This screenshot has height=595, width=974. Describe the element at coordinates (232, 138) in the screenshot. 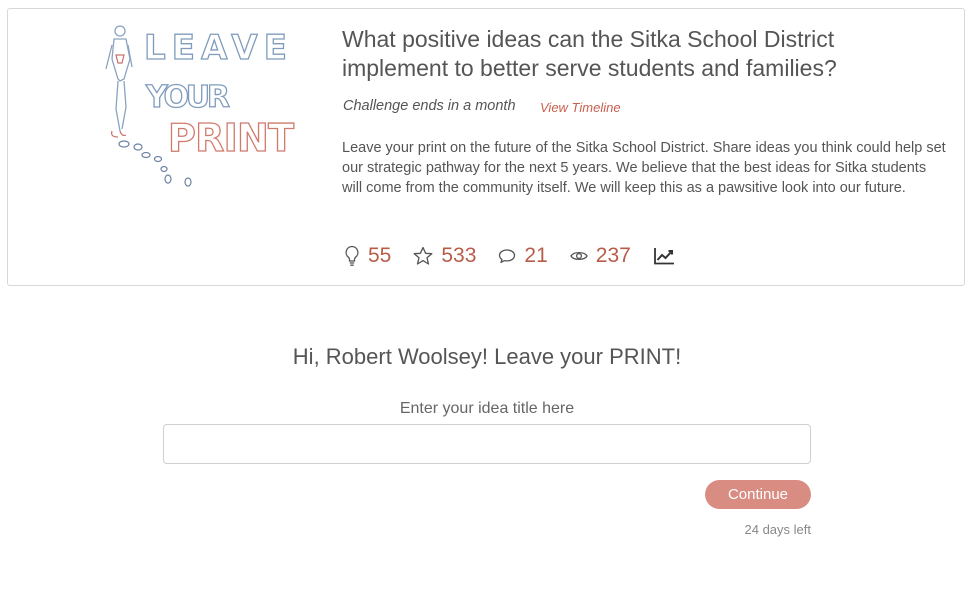

I see `svg-text: PRINT` at that location.